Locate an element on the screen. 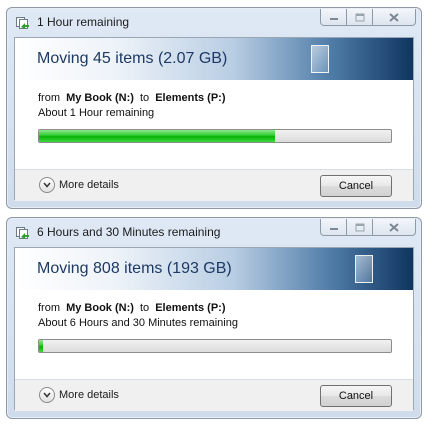 The width and height of the screenshot is (432, 429). time-remaining-text: About 1 Hour remaining is located at coordinates (96, 113).